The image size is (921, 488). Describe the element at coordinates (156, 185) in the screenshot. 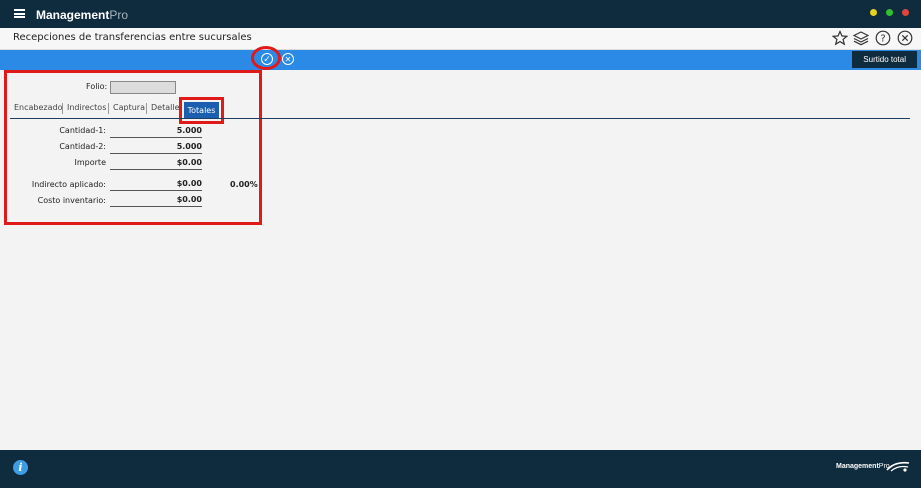

I see `indirecto-value: $0.00` at that location.